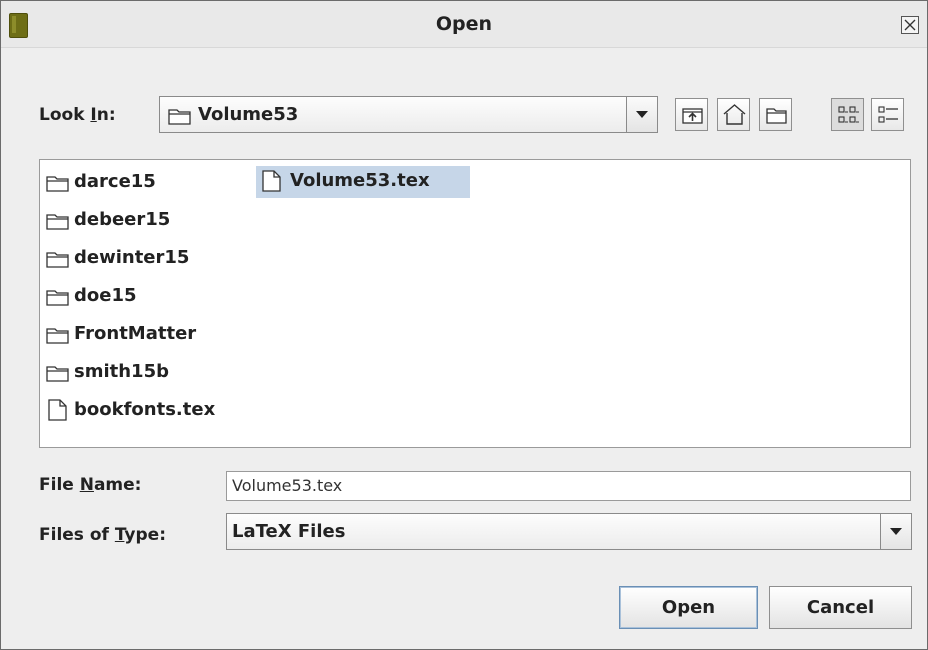 Image resolution: width=928 pixels, height=650 pixels. I want to click on window-title: Open, so click(464, 24).